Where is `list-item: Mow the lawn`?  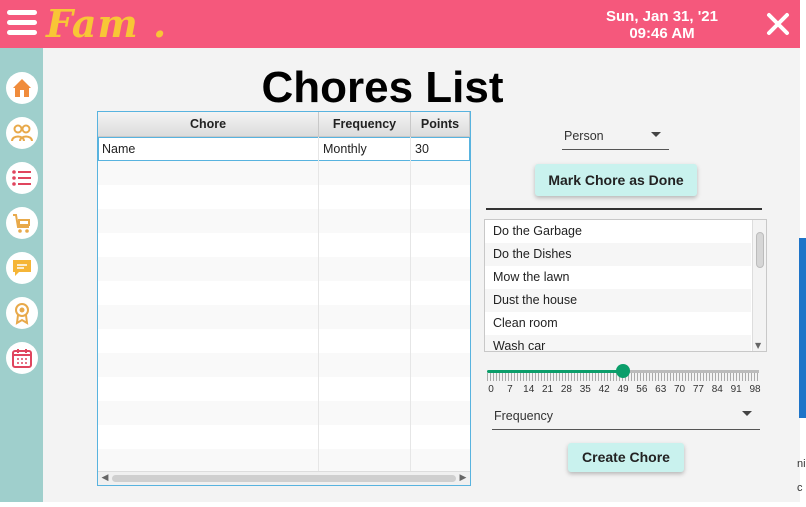 list-item: Mow the lawn is located at coordinates (618, 277).